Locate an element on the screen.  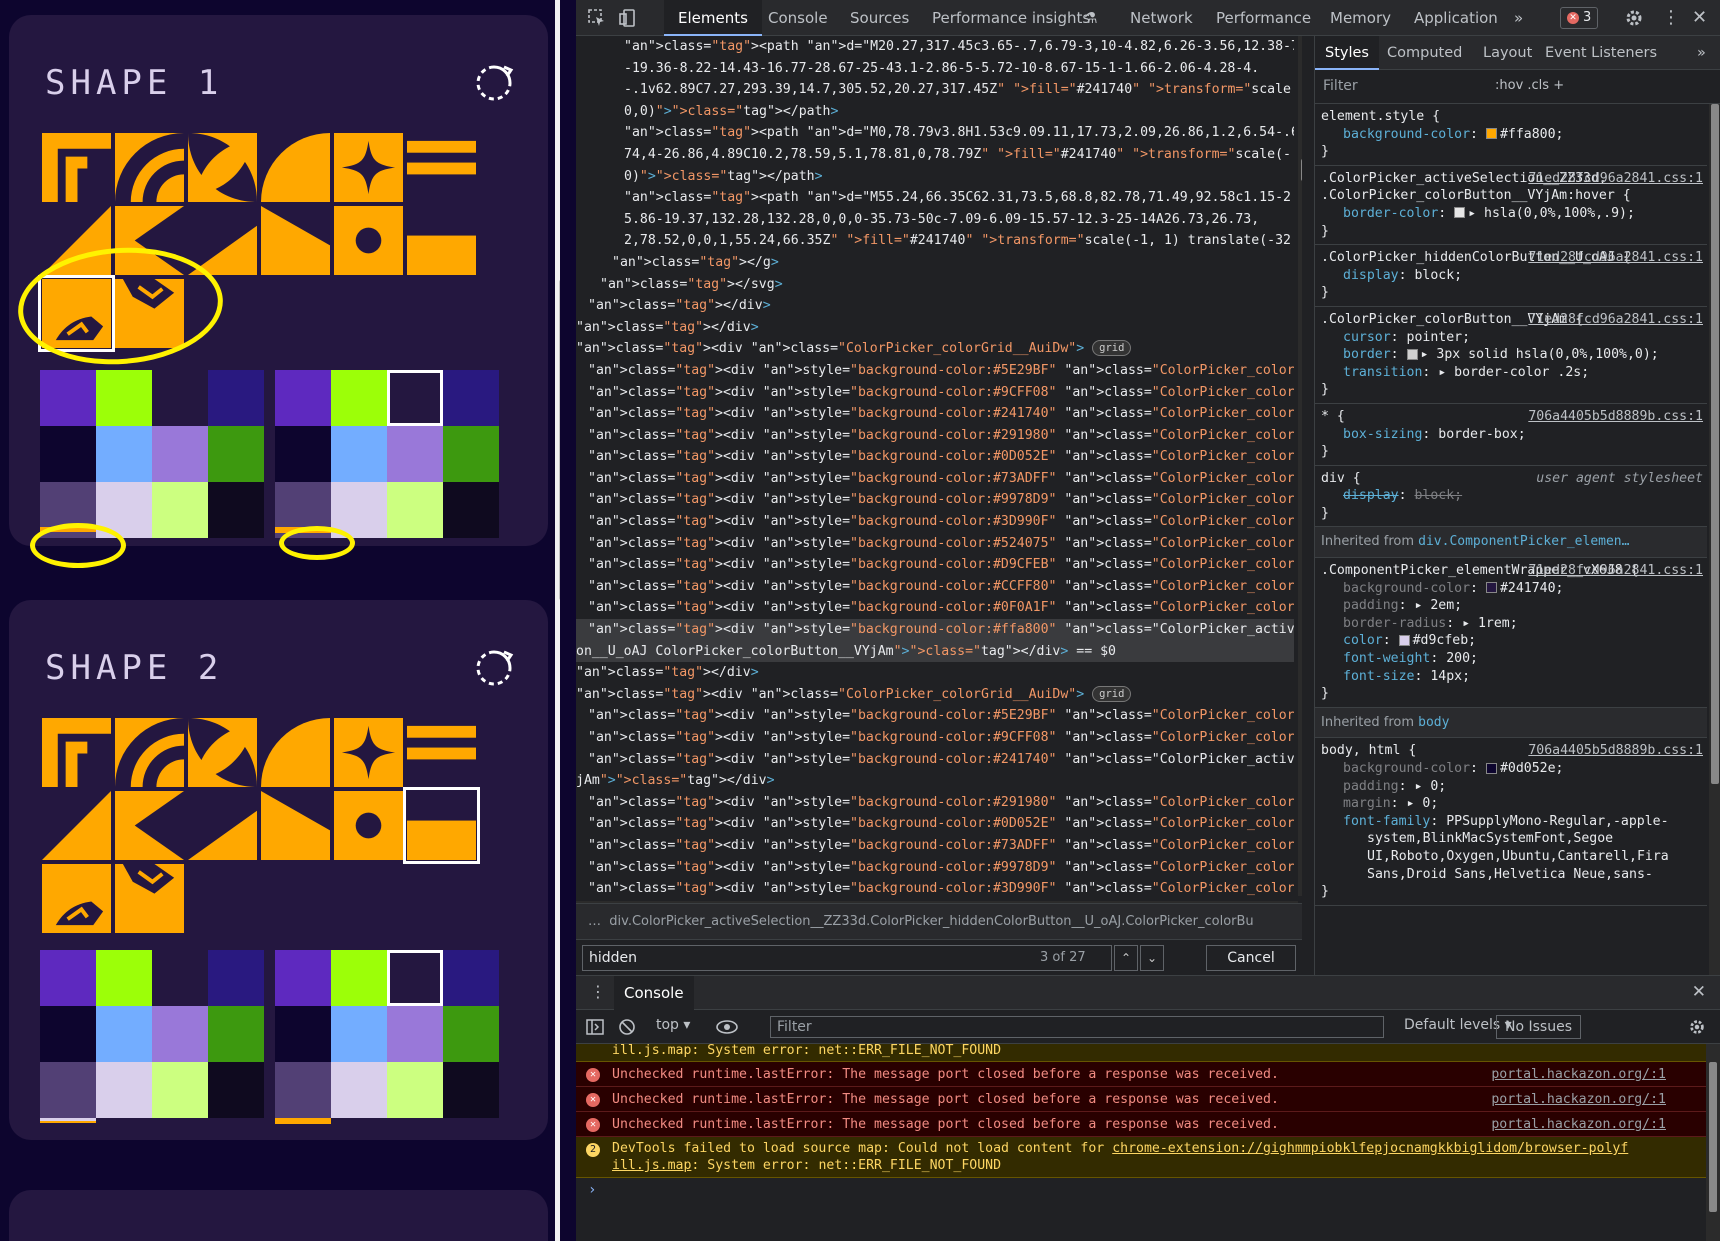
tab-styles: Styles is located at coordinates (1347, 53).